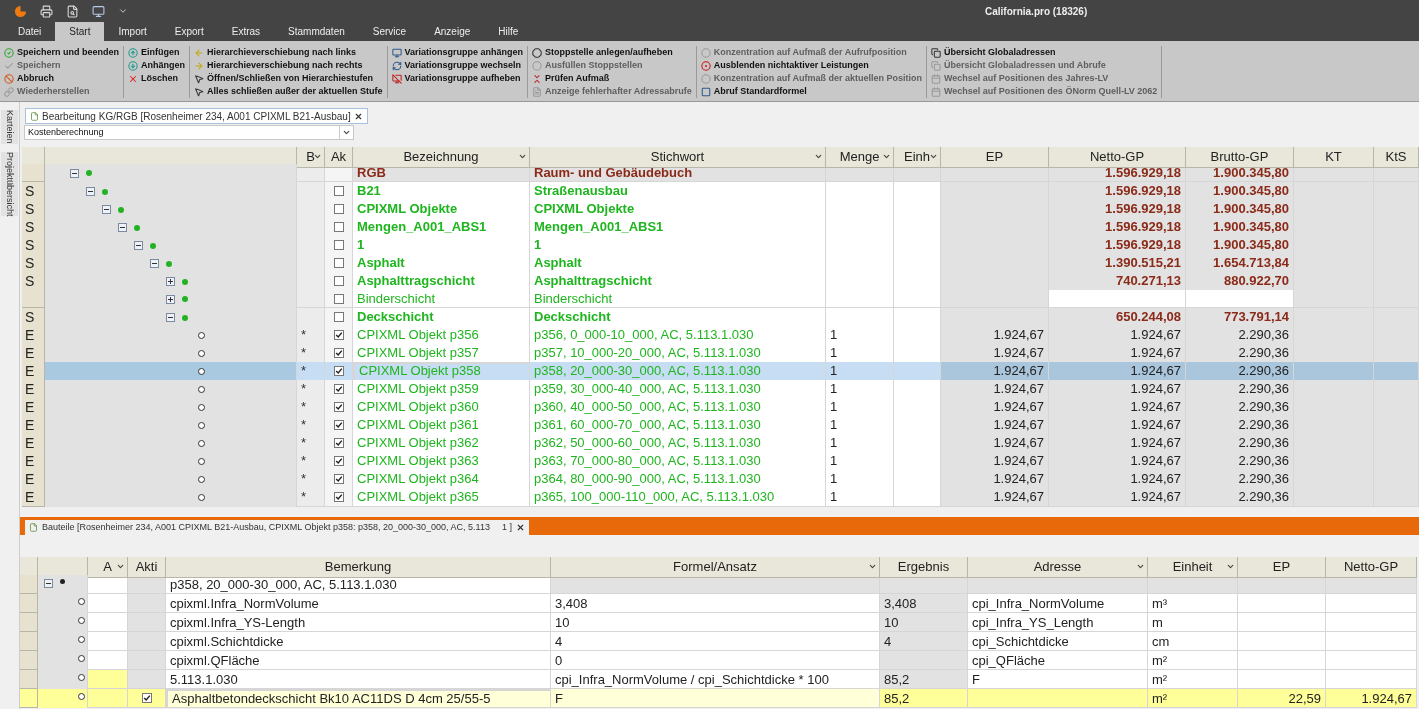 This screenshot has width=1419, height=709. I want to click on column-header: Ergebnis, so click(924, 567).